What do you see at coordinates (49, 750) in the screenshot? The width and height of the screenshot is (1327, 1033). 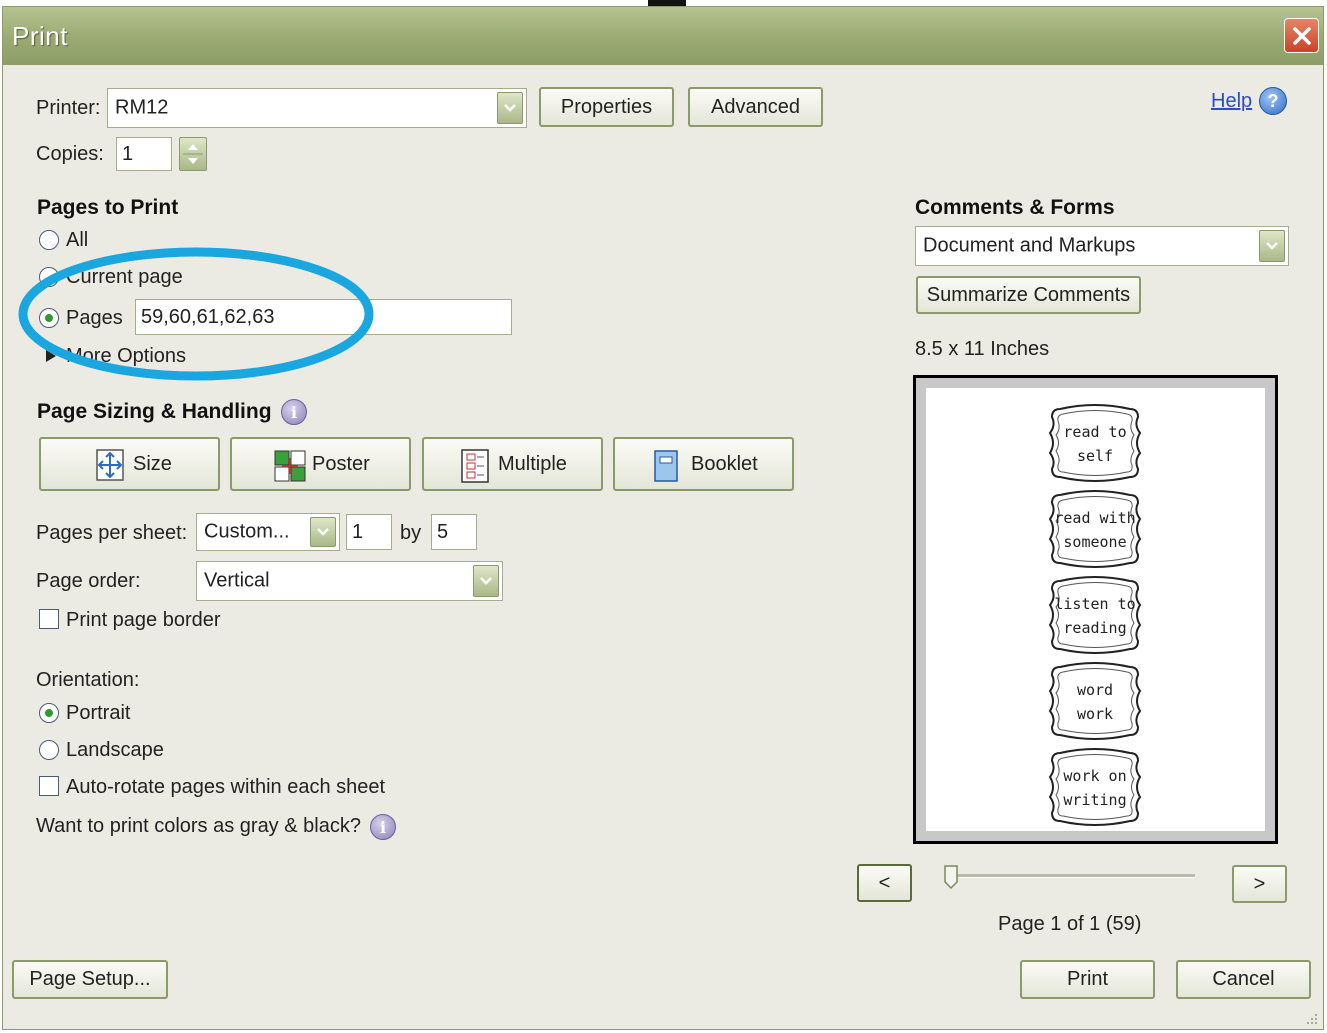 I see `radio-landscape` at bounding box center [49, 750].